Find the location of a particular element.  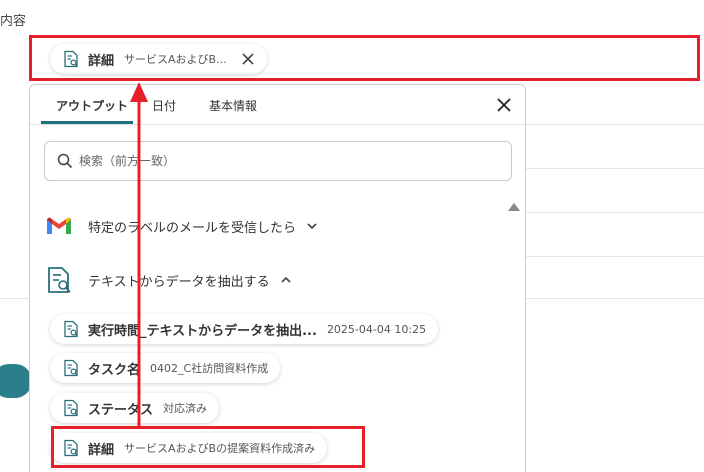

background-divider is located at coordinates (15, 298).